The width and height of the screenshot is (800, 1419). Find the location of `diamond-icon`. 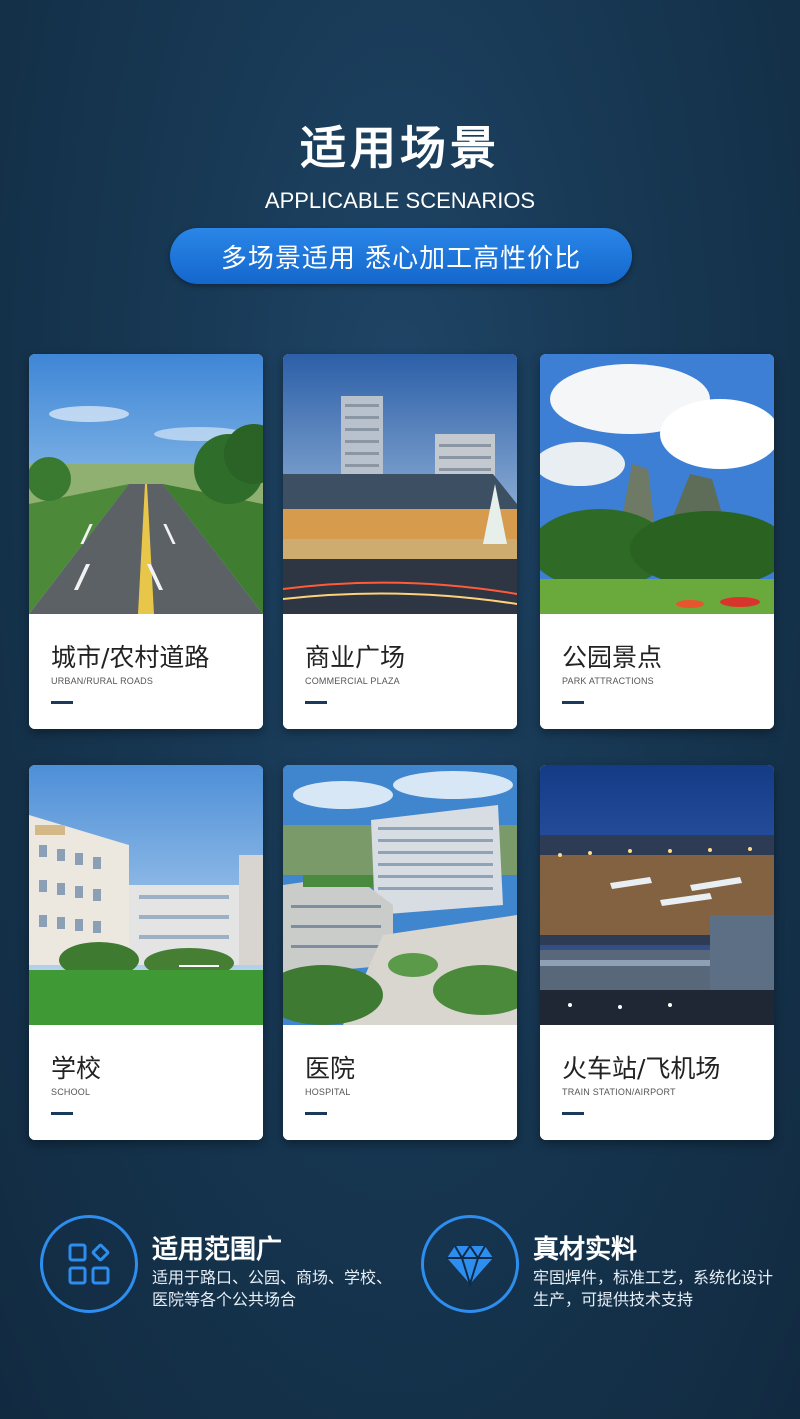

diamond-icon is located at coordinates (470, 1266).